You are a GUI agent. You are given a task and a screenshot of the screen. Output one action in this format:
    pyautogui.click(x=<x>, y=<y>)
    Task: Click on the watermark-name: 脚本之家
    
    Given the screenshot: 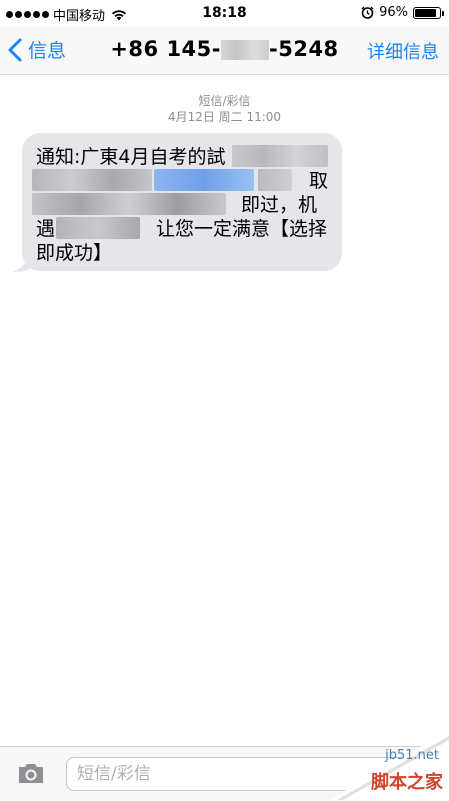 What is the action you would take?
    pyautogui.click(x=407, y=782)
    